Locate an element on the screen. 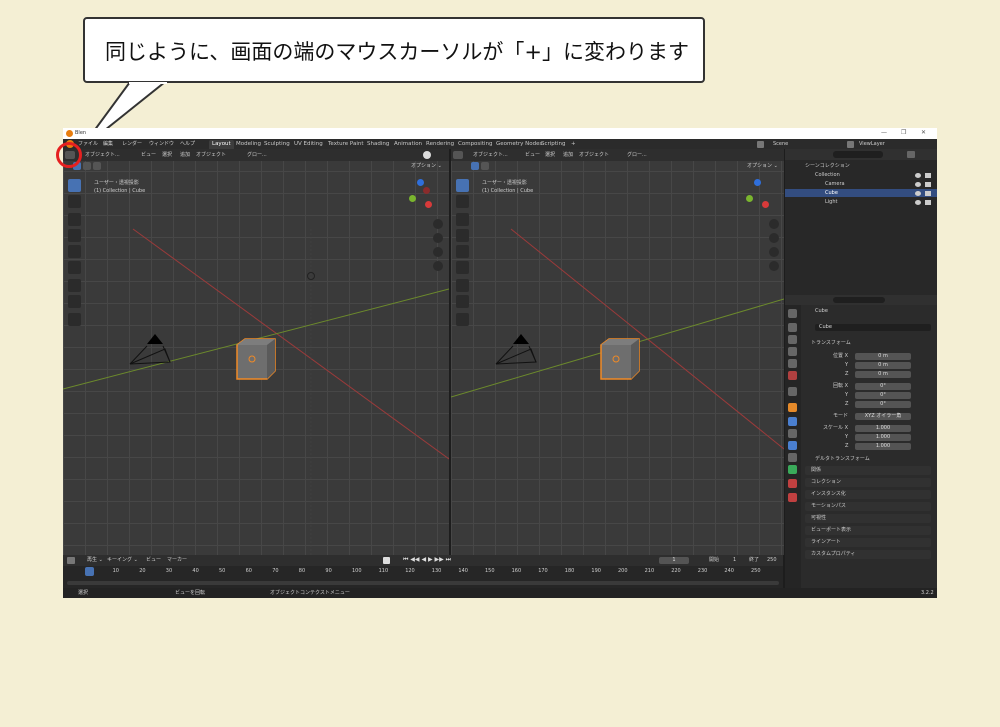 The height and width of the screenshot is (727, 1000). menu-help: ヘルプ is located at coordinates (187, 144).